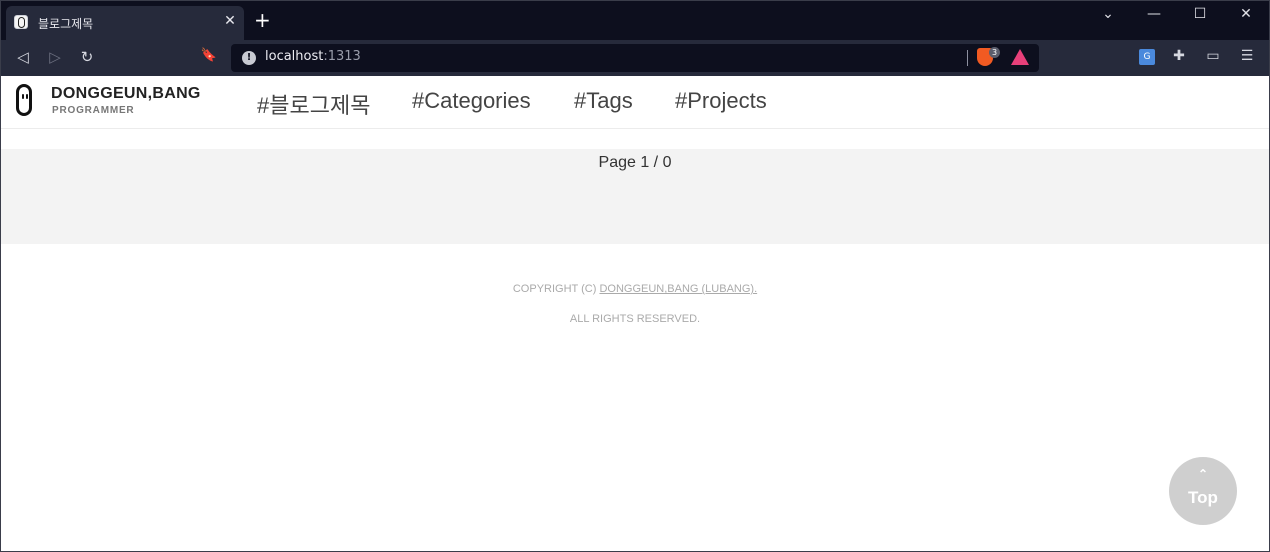  What do you see at coordinates (721, 101) in the screenshot?
I see `nav-projects: #Projects` at bounding box center [721, 101].